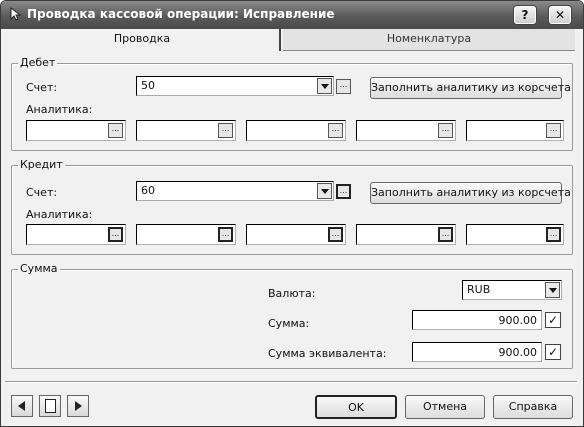 This screenshot has width=584, height=427. I want to click on tab-nomenclature: Номенклатура, so click(429, 40).